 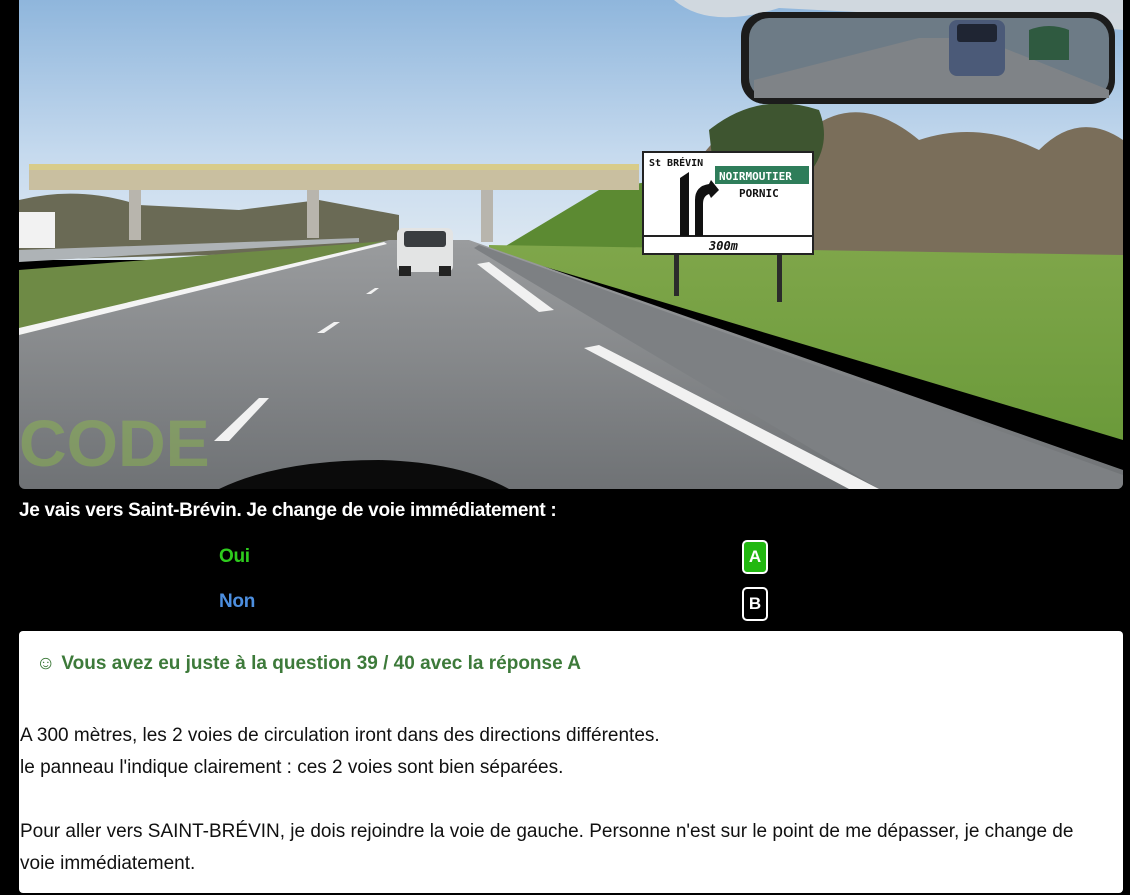 What do you see at coordinates (759, 193) in the screenshot?
I see `sign-right-destination-2: PORNIC` at bounding box center [759, 193].